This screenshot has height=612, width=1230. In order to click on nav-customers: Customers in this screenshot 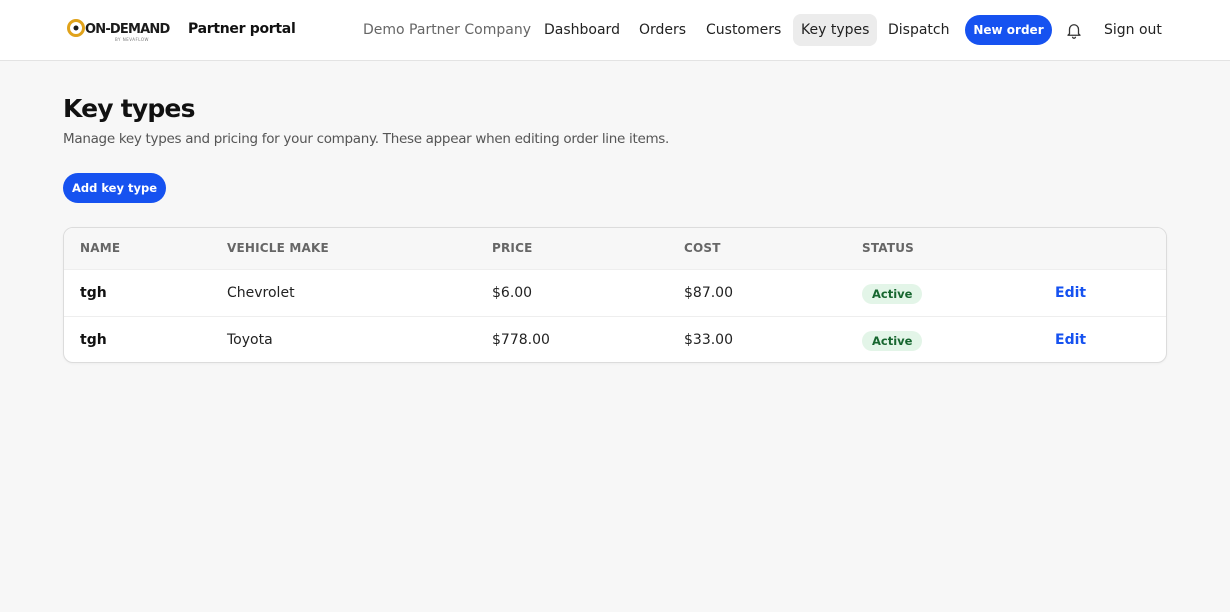, I will do `click(743, 30)`.